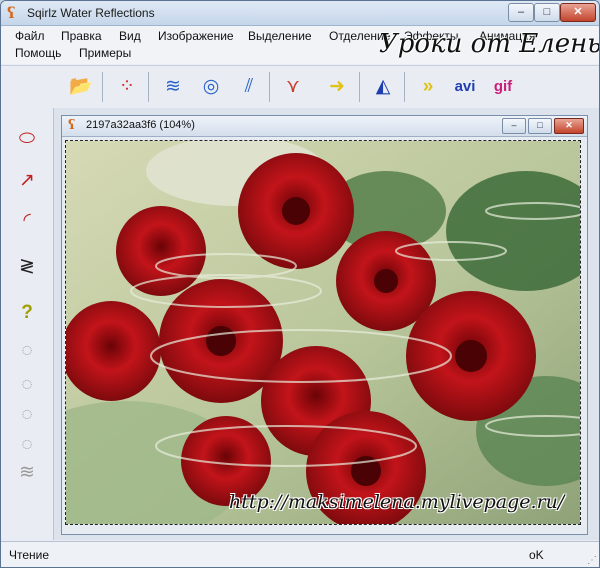 Image resolution: width=600 pixels, height=568 pixels. I want to click on maximize-button: □, so click(547, 12).